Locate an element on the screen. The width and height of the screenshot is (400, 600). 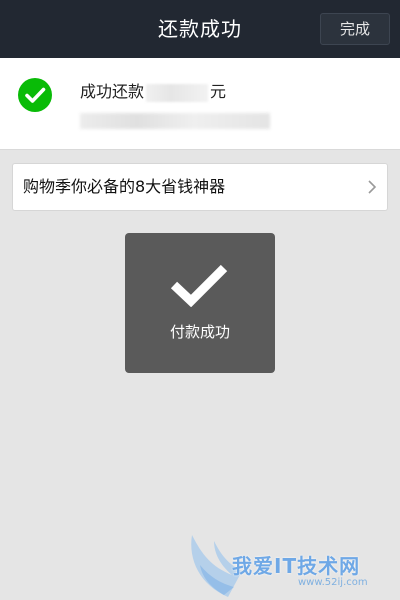
success-check-icon is located at coordinates (35, 95).